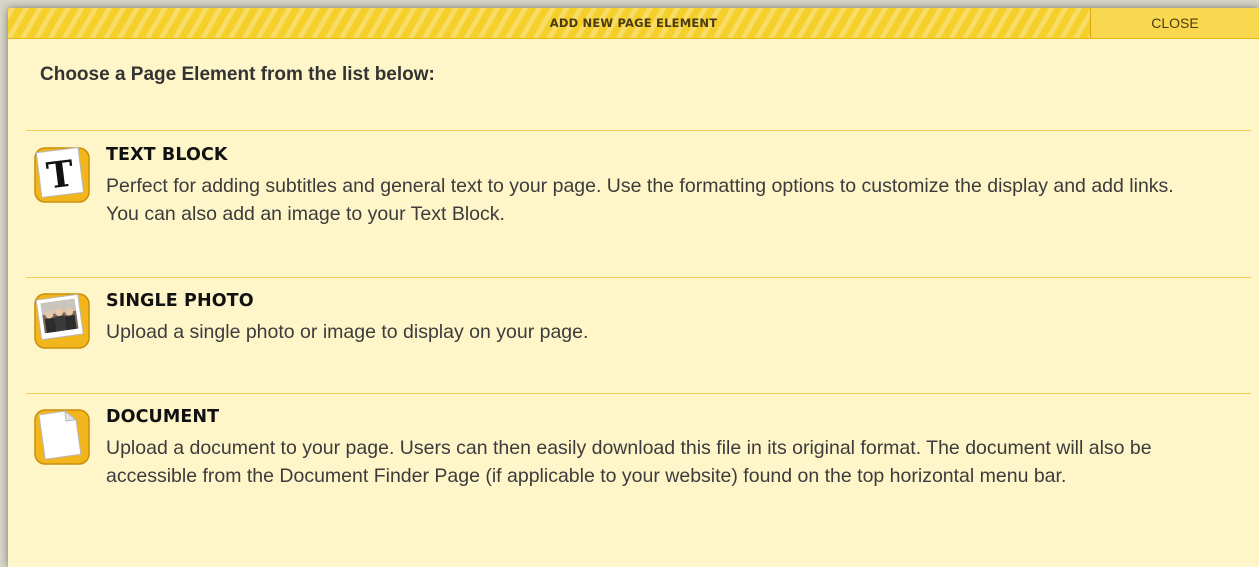 This screenshot has height=567, width=1259. I want to click on photo-icon, so click(62, 321).